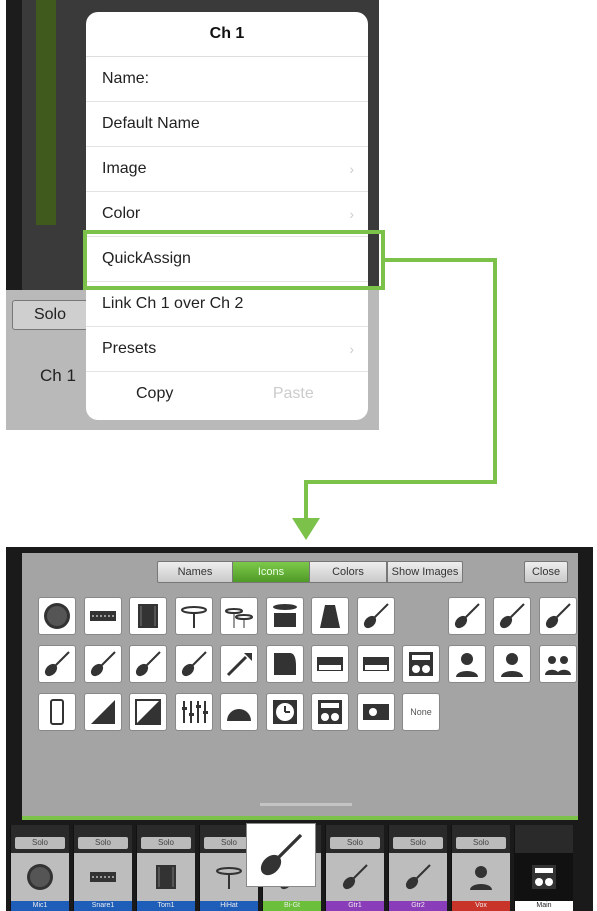 Image resolution: width=597 pixels, height=911 pixels. I want to click on menu-item-label: Presets, so click(129, 348).